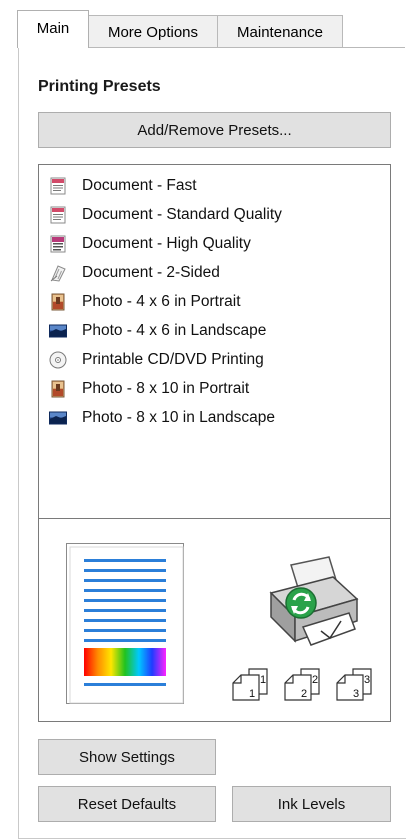 This screenshot has width=407, height=840. I want to click on preset-label: Document - Standard Quality, so click(182, 214).